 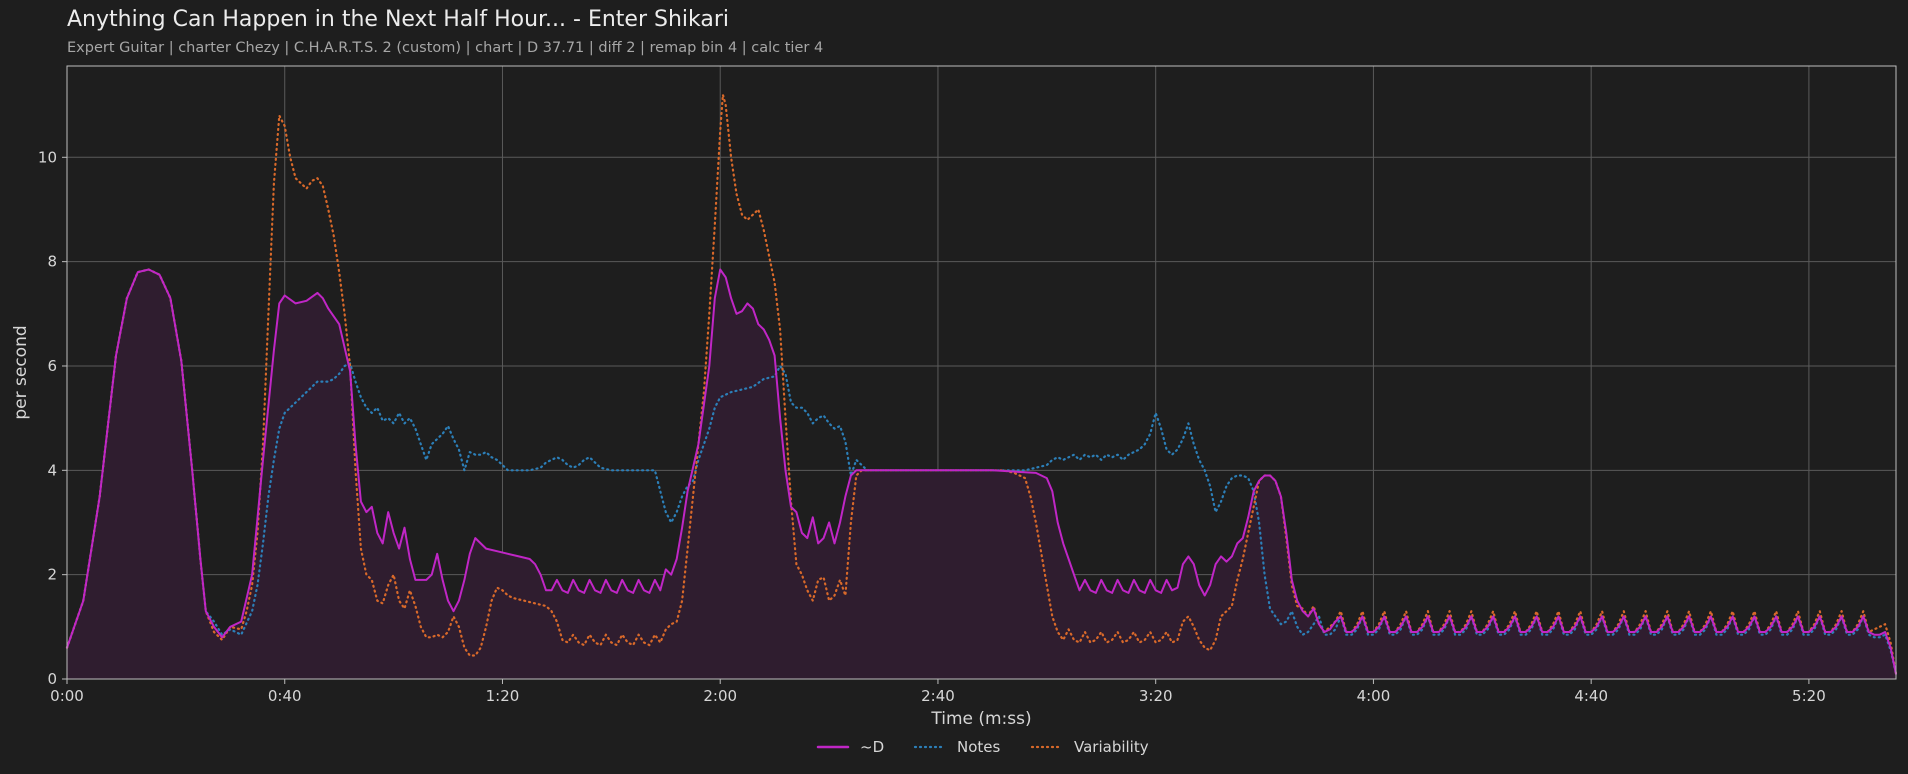 I want to click on legend-label: ~D, so click(x=872, y=747).